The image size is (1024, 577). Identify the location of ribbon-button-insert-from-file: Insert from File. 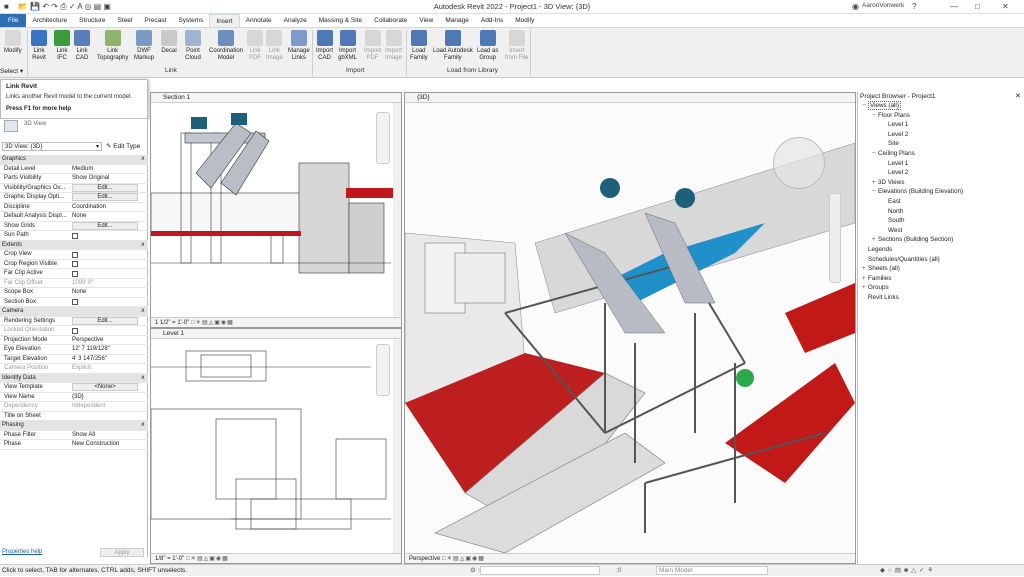
(516, 48).